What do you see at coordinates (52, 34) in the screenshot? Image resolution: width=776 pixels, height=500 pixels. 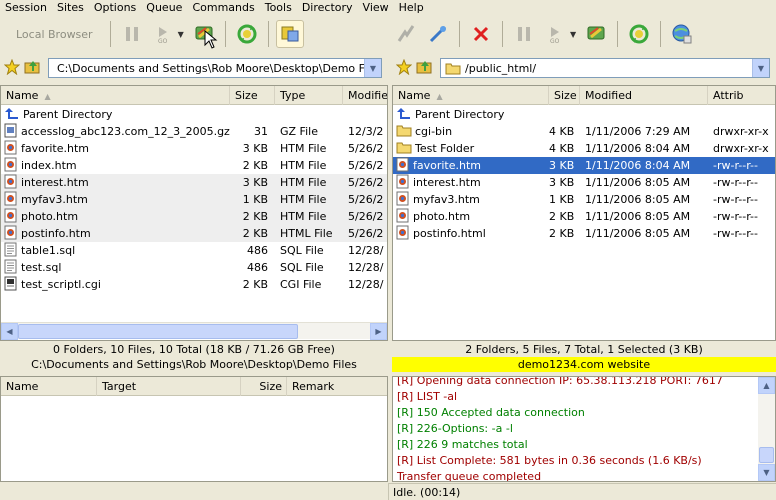 I see `local-browser-button: Local Browser` at bounding box center [52, 34].